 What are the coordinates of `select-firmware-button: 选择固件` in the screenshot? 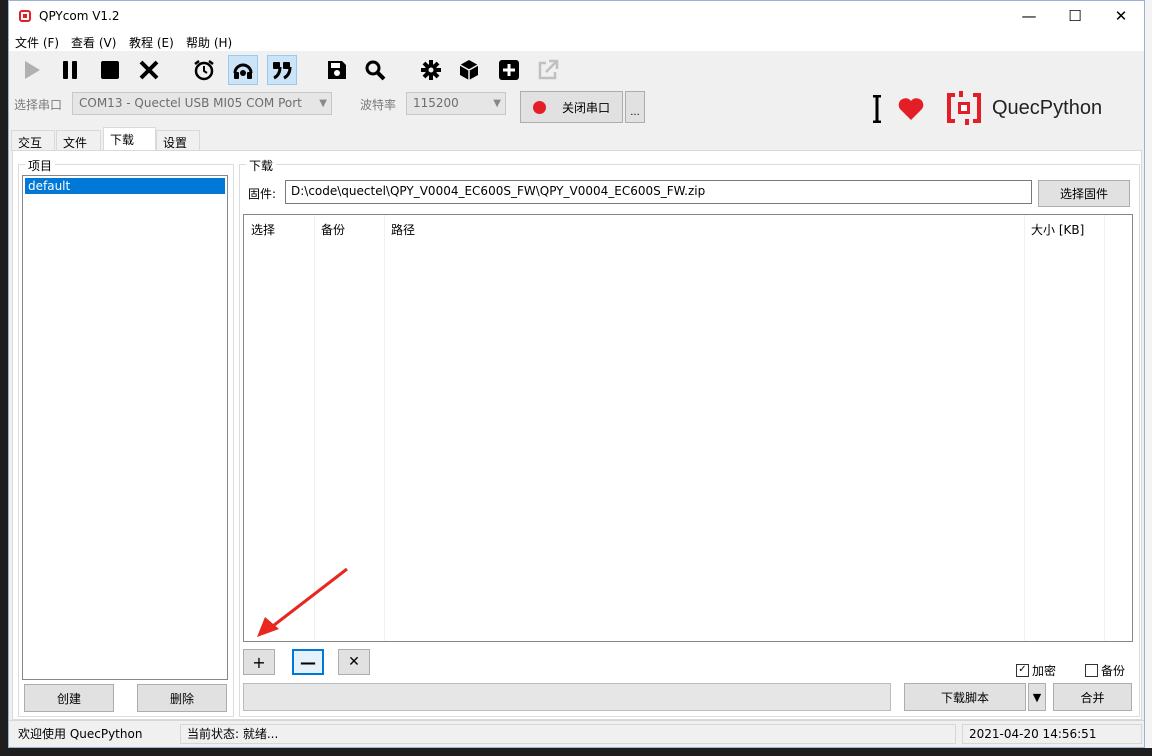 It's located at (1084, 193).